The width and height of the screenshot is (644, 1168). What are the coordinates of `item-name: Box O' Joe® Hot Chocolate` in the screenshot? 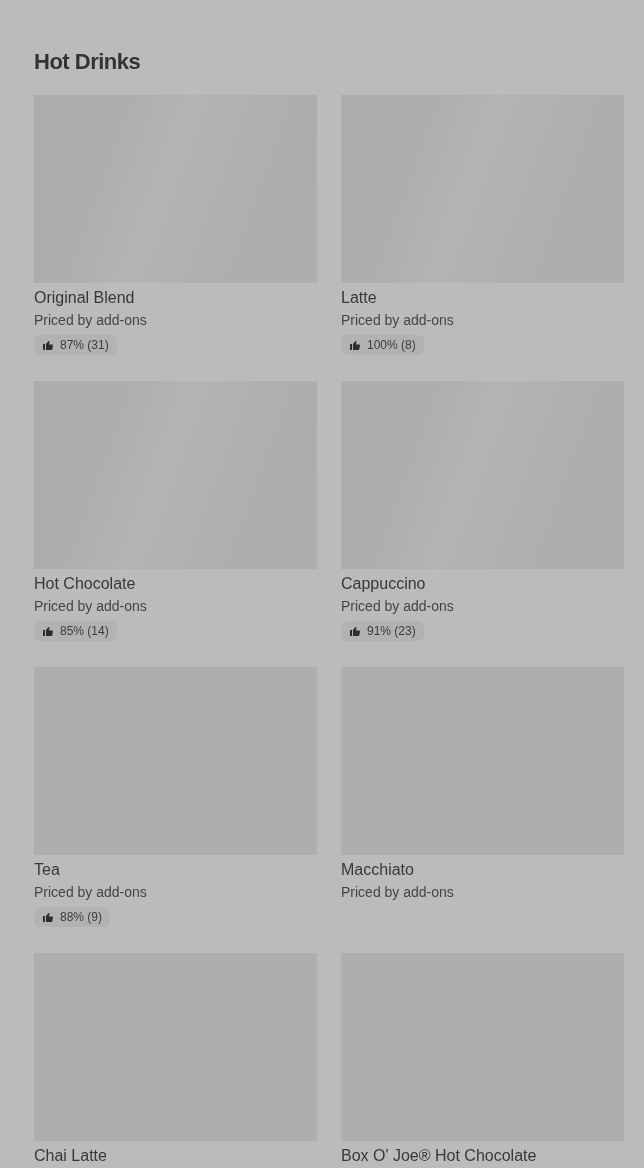 It's located at (482, 1156).